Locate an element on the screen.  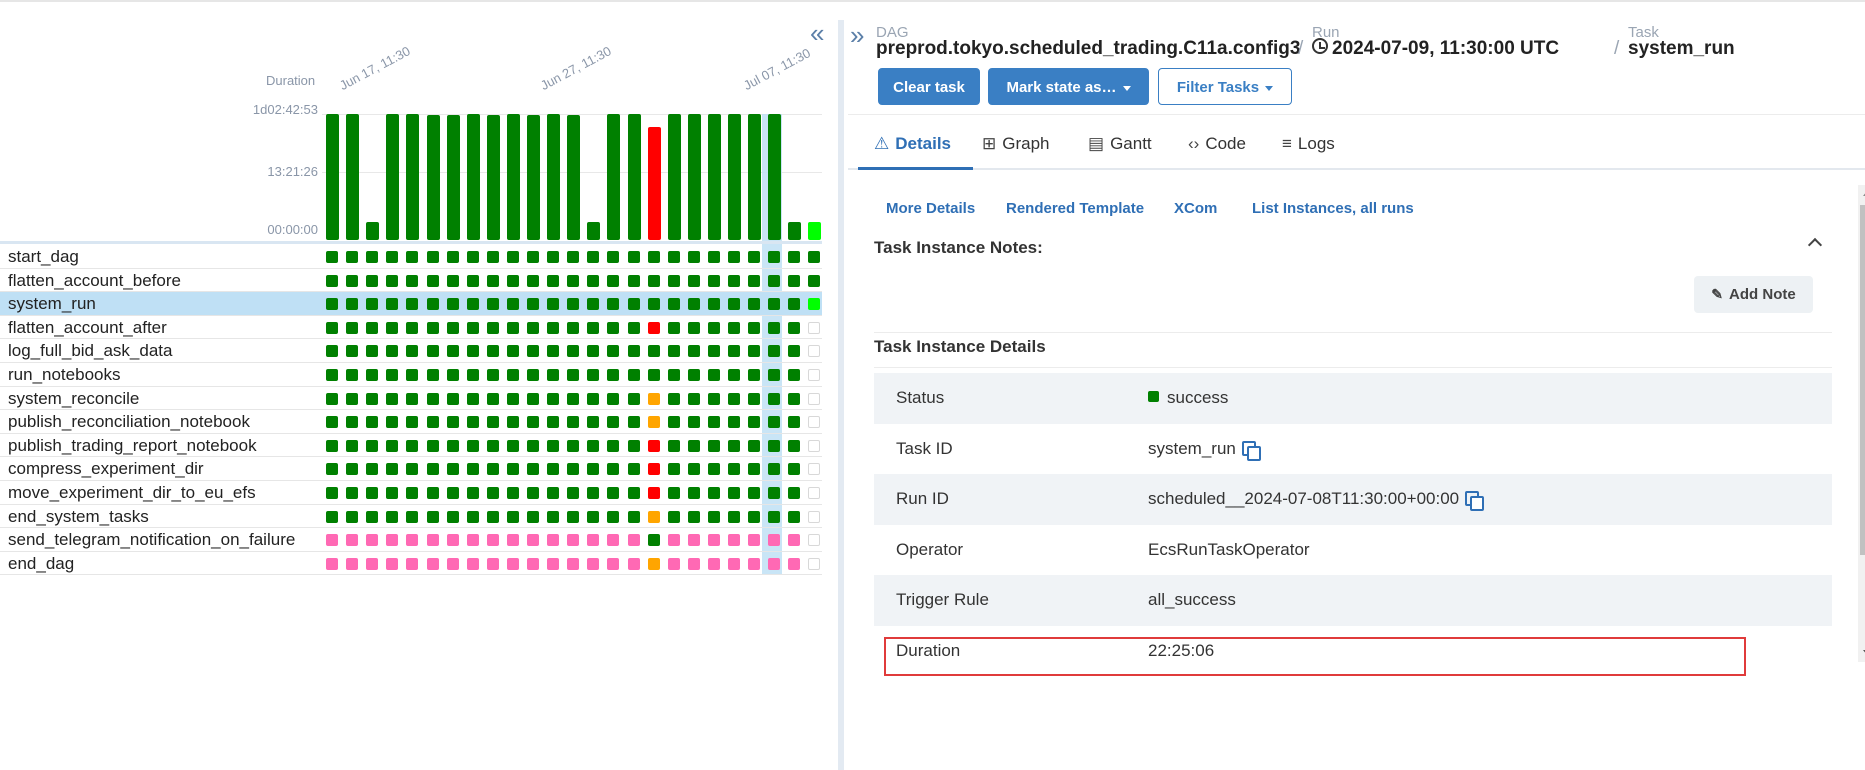
task-name: system_run is located at coordinates (52, 304).